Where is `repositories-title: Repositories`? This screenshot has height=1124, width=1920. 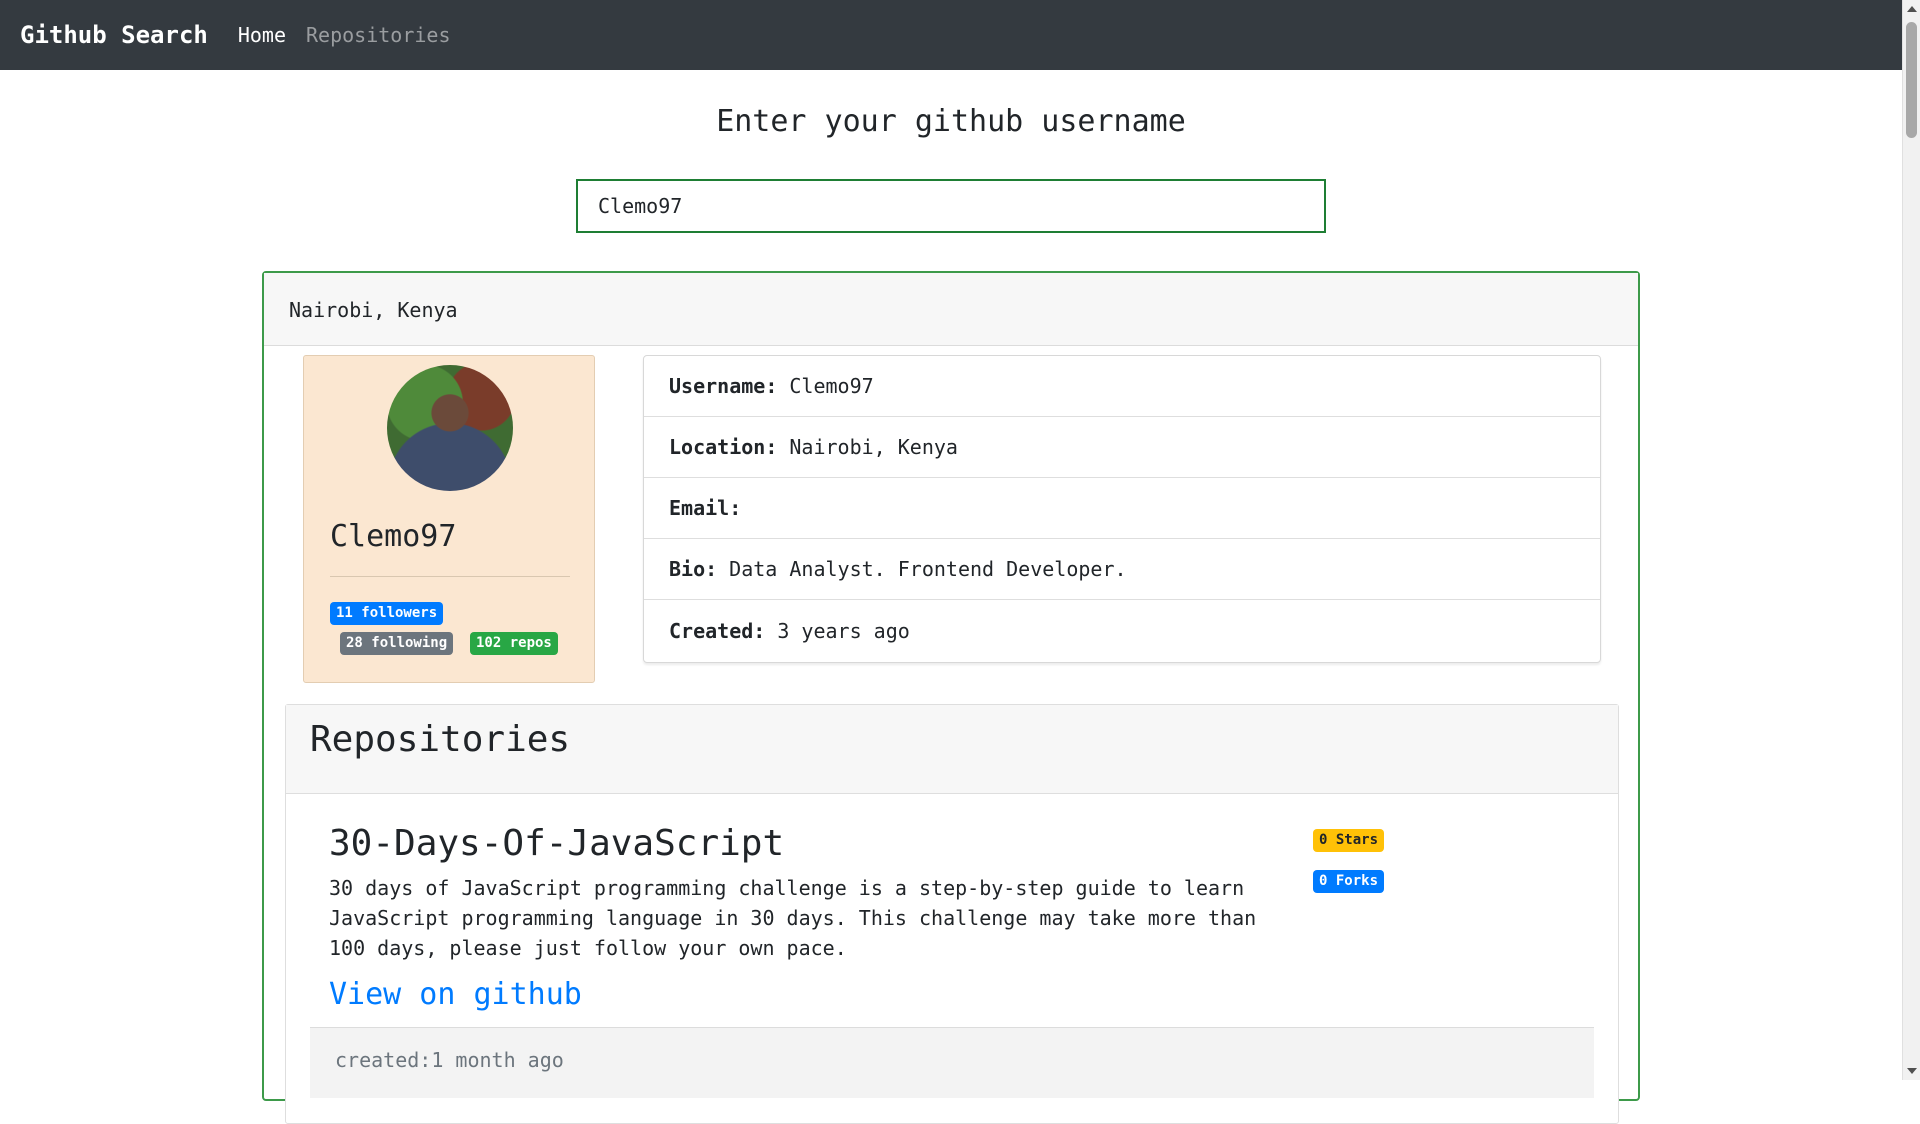
repositories-title: Repositories is located at coordinates (440, 739).